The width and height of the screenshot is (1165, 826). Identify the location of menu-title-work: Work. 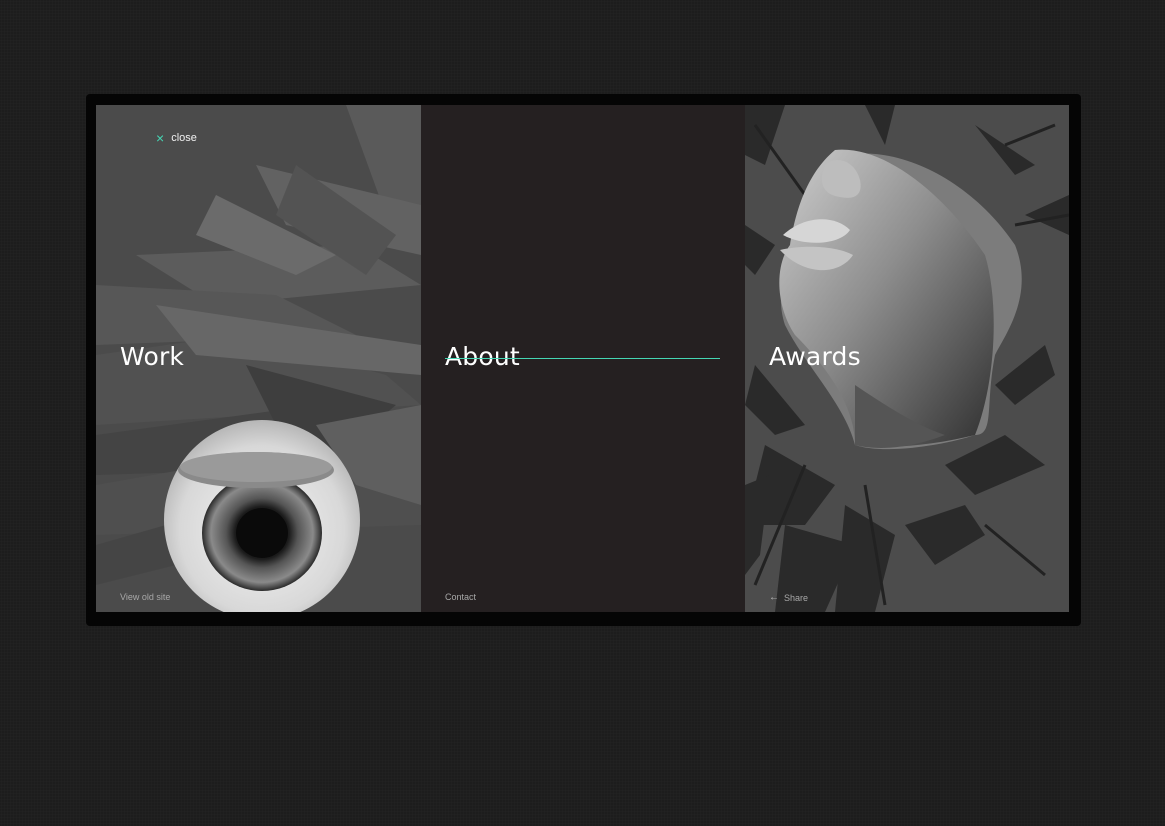
(152, 356).